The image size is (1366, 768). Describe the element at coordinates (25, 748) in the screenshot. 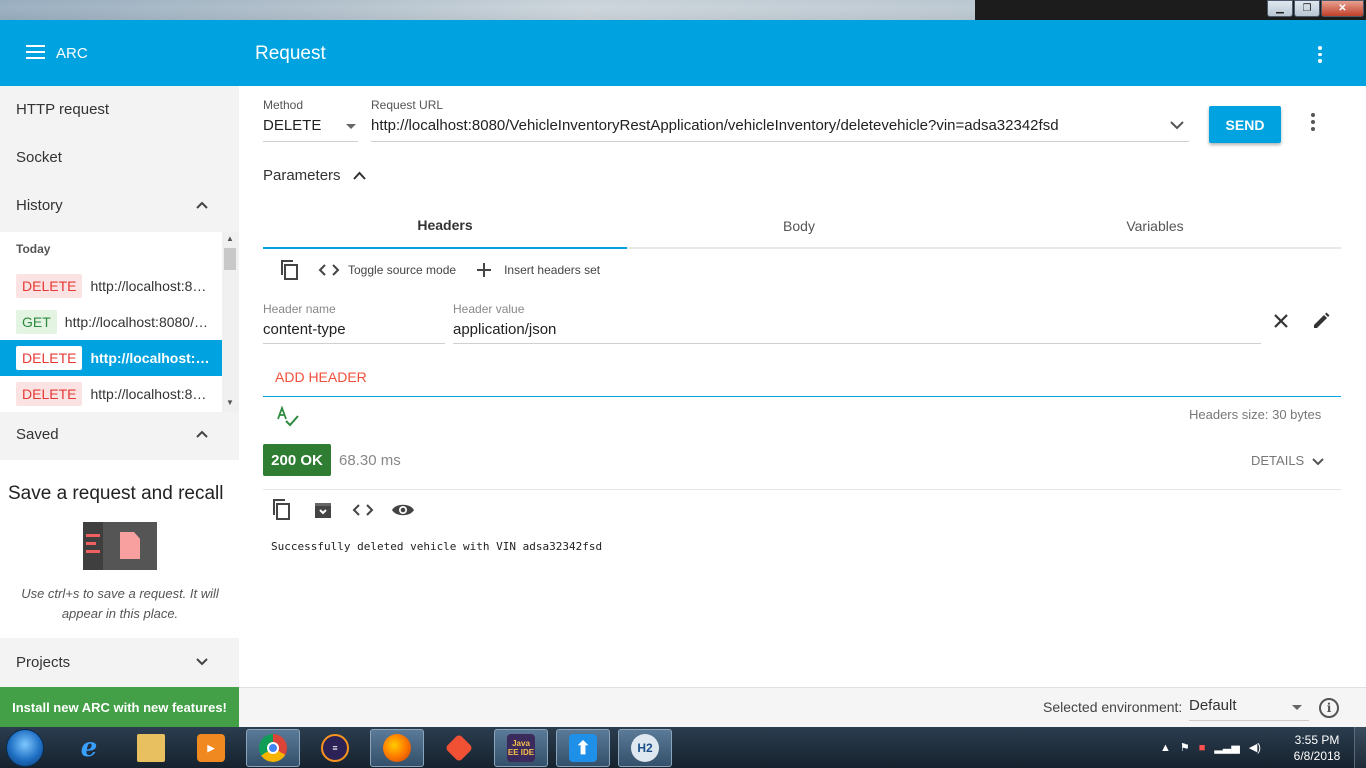

I see `start-button-icon` at that location.